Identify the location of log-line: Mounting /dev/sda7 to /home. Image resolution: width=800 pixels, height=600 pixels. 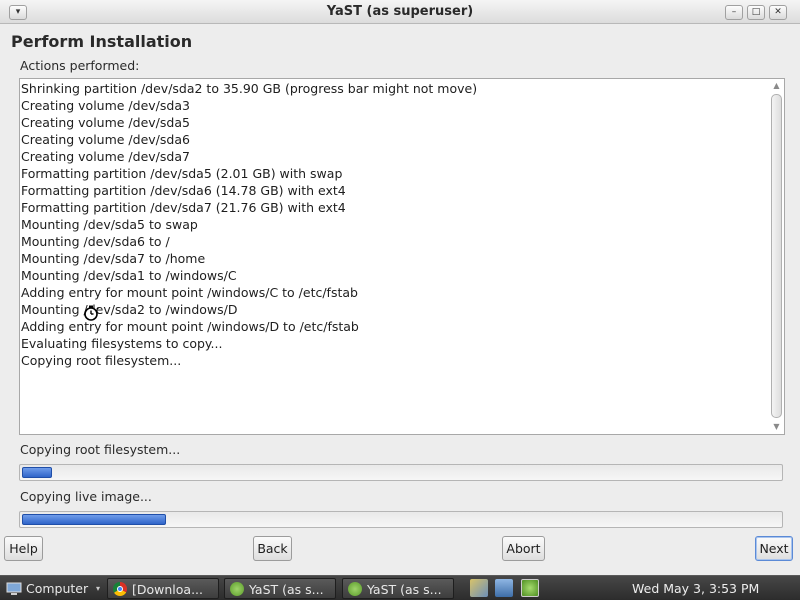
(113, 258).